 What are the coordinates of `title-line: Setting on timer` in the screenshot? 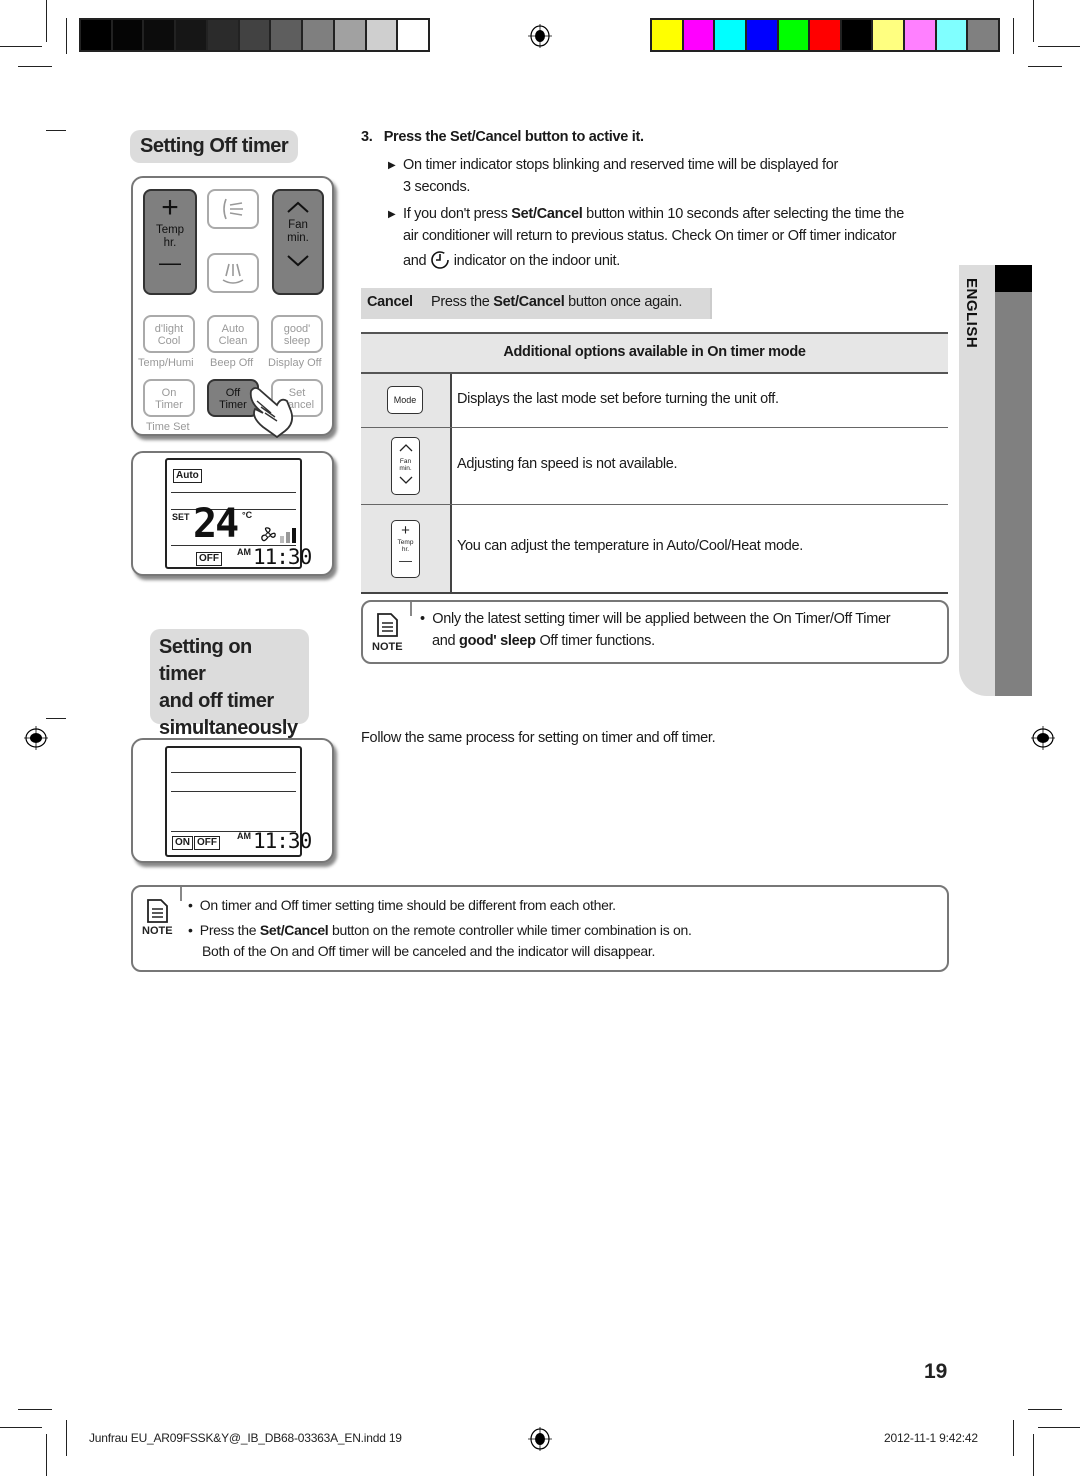 It's located at (205, 660).